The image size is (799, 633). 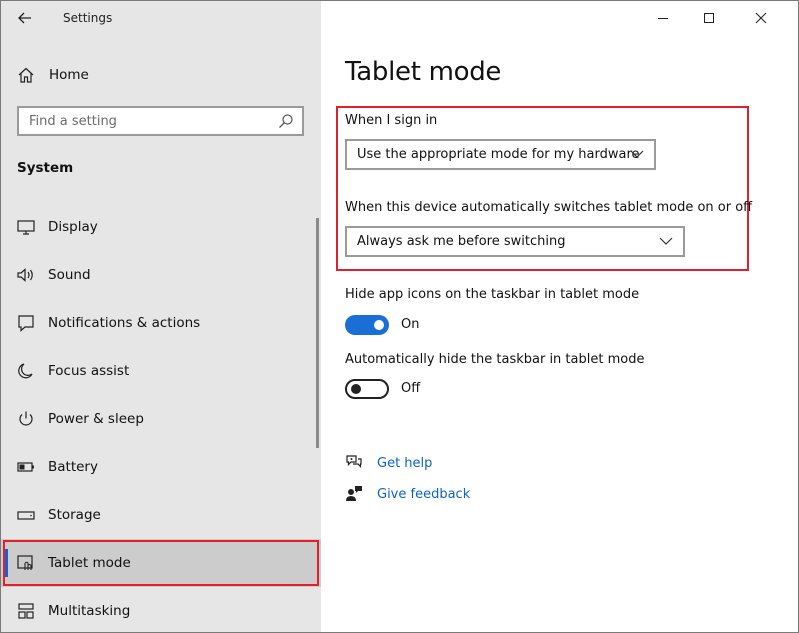 What do you see at coordinates (286, 121) in the screenshot?
I see `search-icon` at bounding box center [286, 121].